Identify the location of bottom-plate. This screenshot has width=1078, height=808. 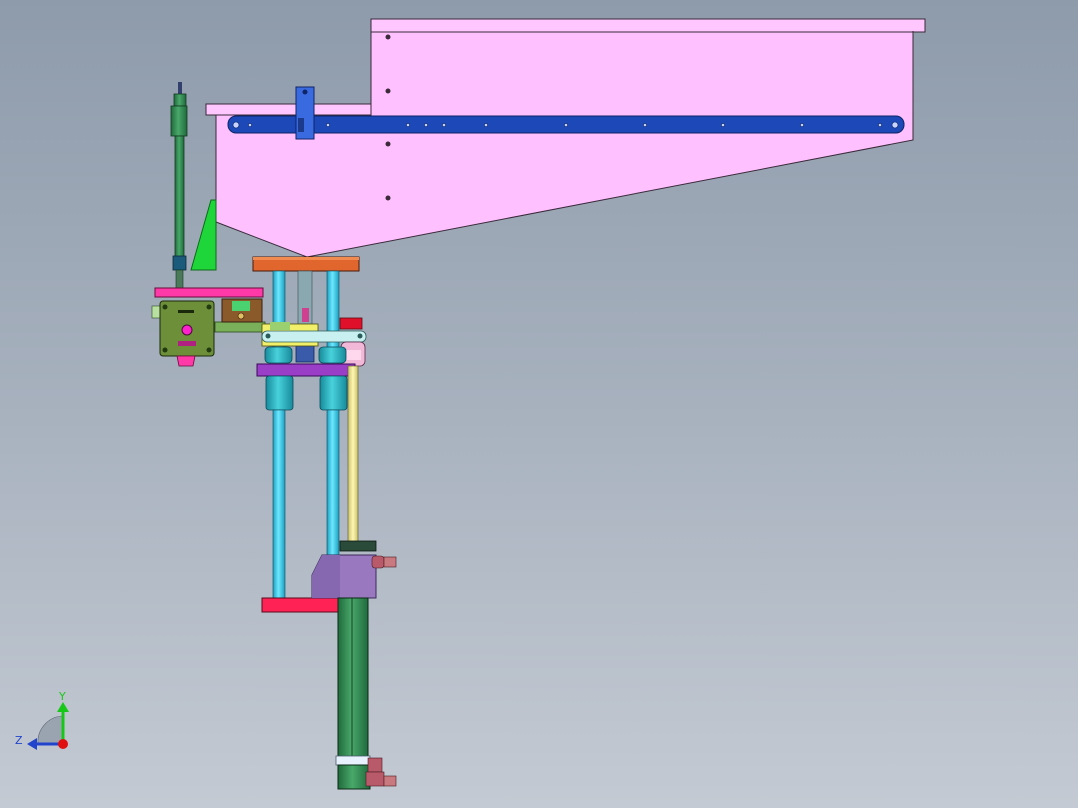
(306, 605).